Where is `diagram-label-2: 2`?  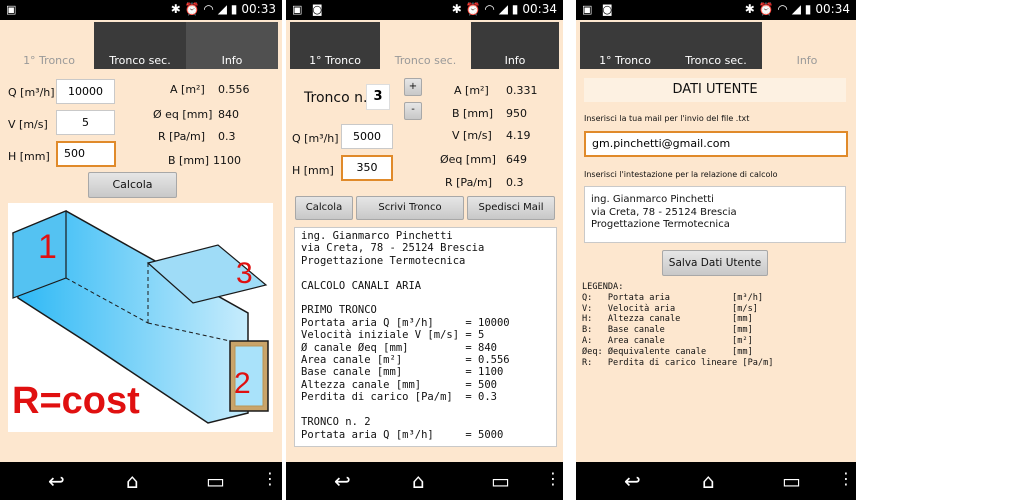 diagram-label-2: 2 is located at coordinates (242, 383).